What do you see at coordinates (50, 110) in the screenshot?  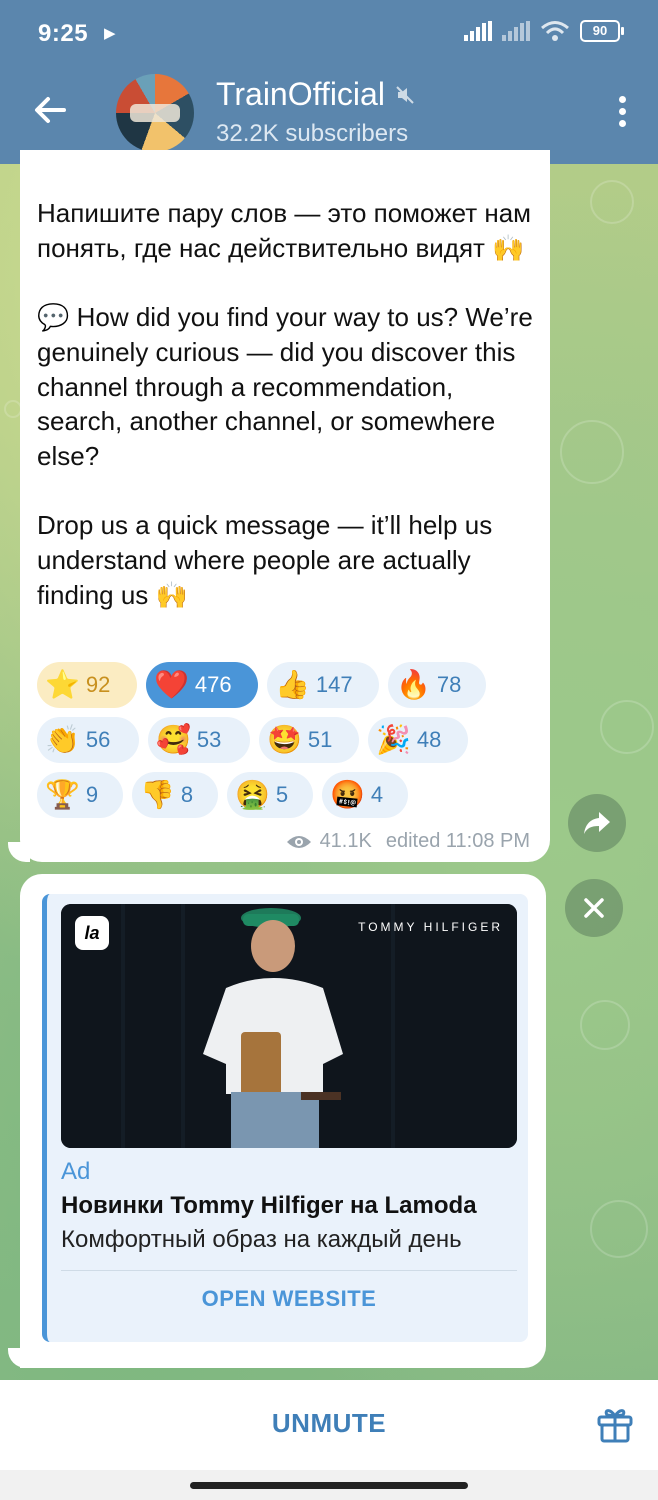 I see `back-arrow-icon` at bounding box center [50, 110].